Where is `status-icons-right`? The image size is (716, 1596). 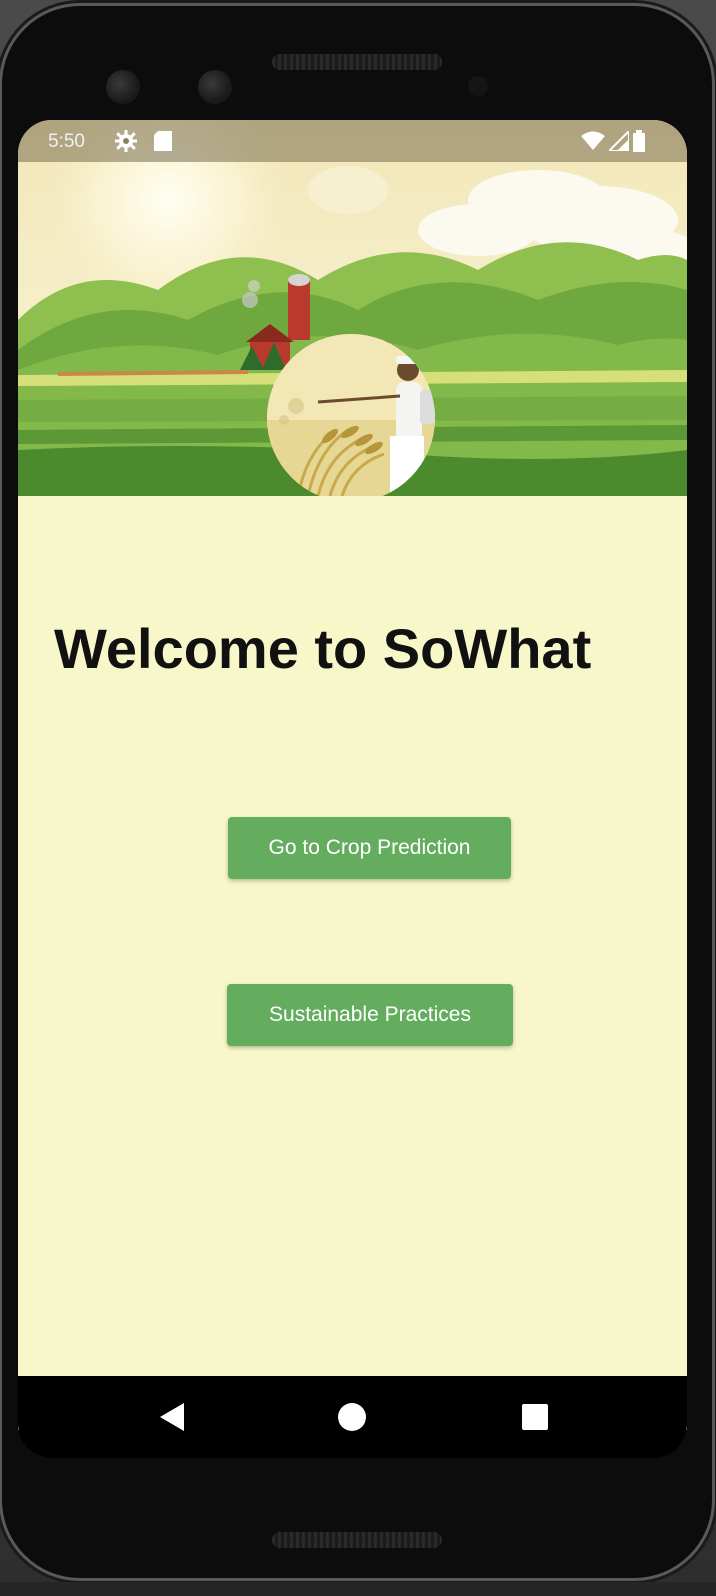 status-icons-right is located at coordinates (613, 141).